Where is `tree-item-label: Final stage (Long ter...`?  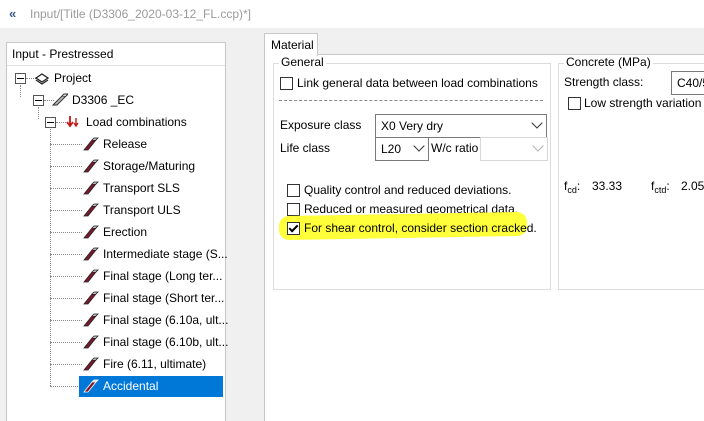 tree-item-label: Final stage (Long ter... is located at coordinates (163, 276).